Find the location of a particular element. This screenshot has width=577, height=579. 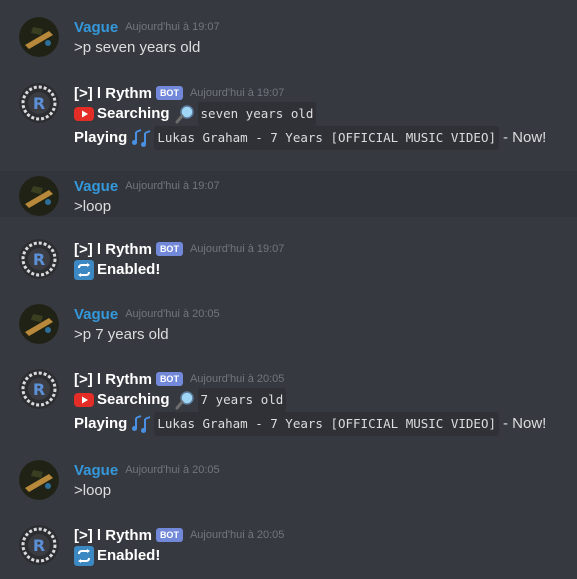

message-text: >p 7 years old is located at coordinates (121, 334).